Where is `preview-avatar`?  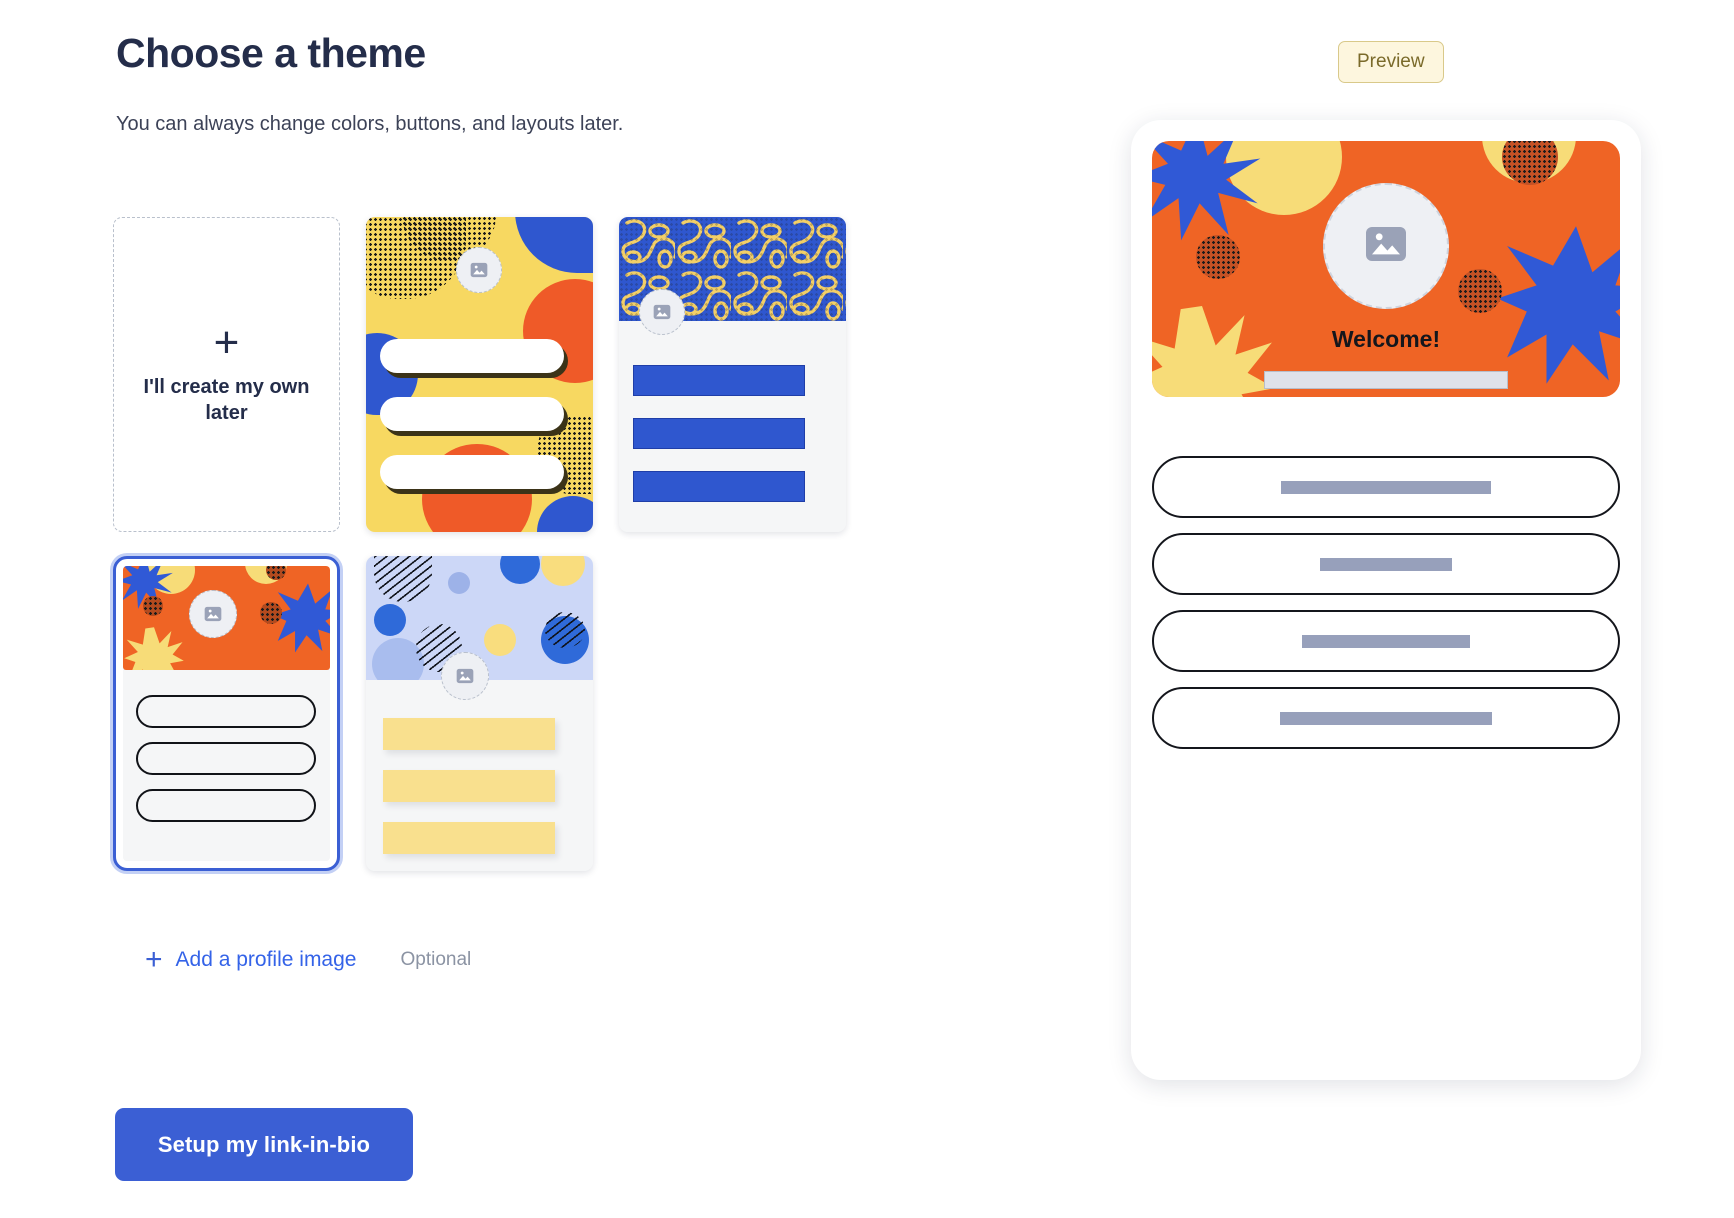 preview-avatar is located at coordinates (1386, 246).